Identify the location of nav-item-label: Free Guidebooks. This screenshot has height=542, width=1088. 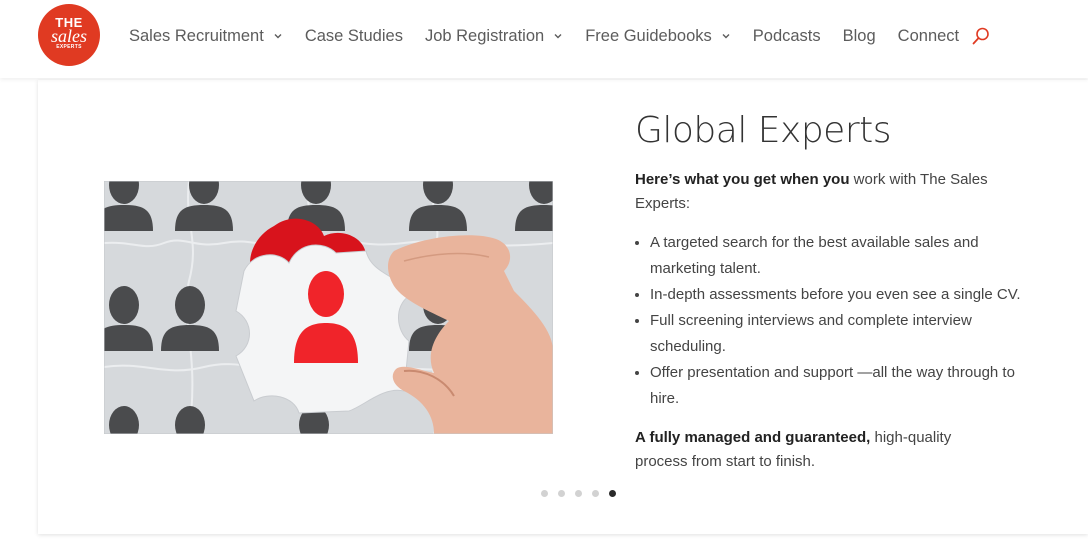
(648, 35).